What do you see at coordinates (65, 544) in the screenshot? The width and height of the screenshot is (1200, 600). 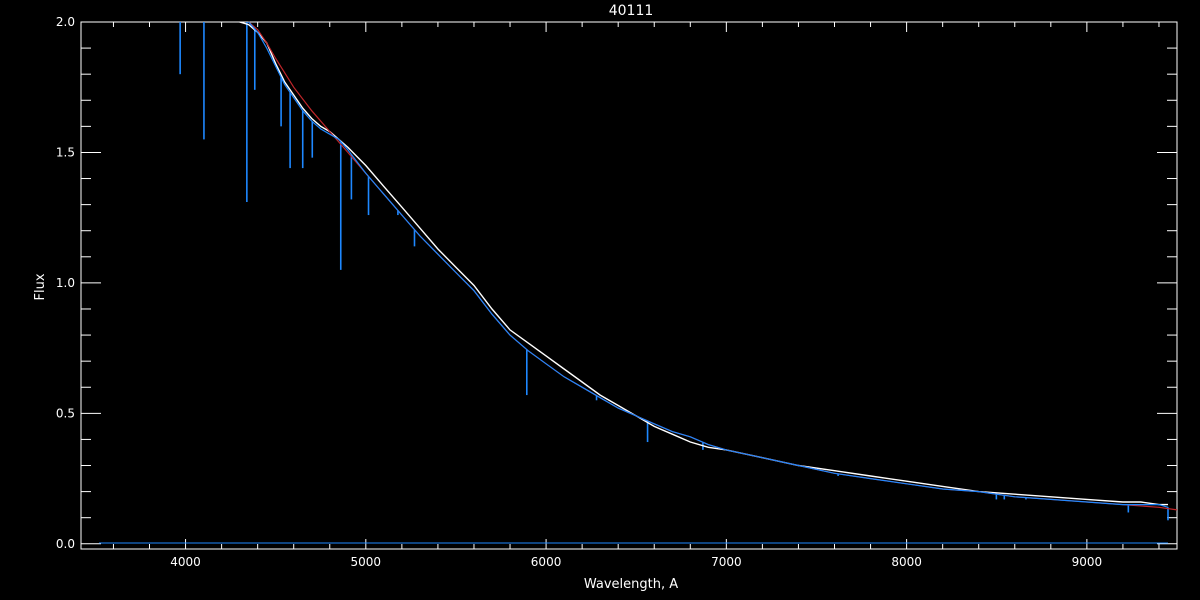 I see `y-tick-label: 0.0` at bounding box center [65, 544].